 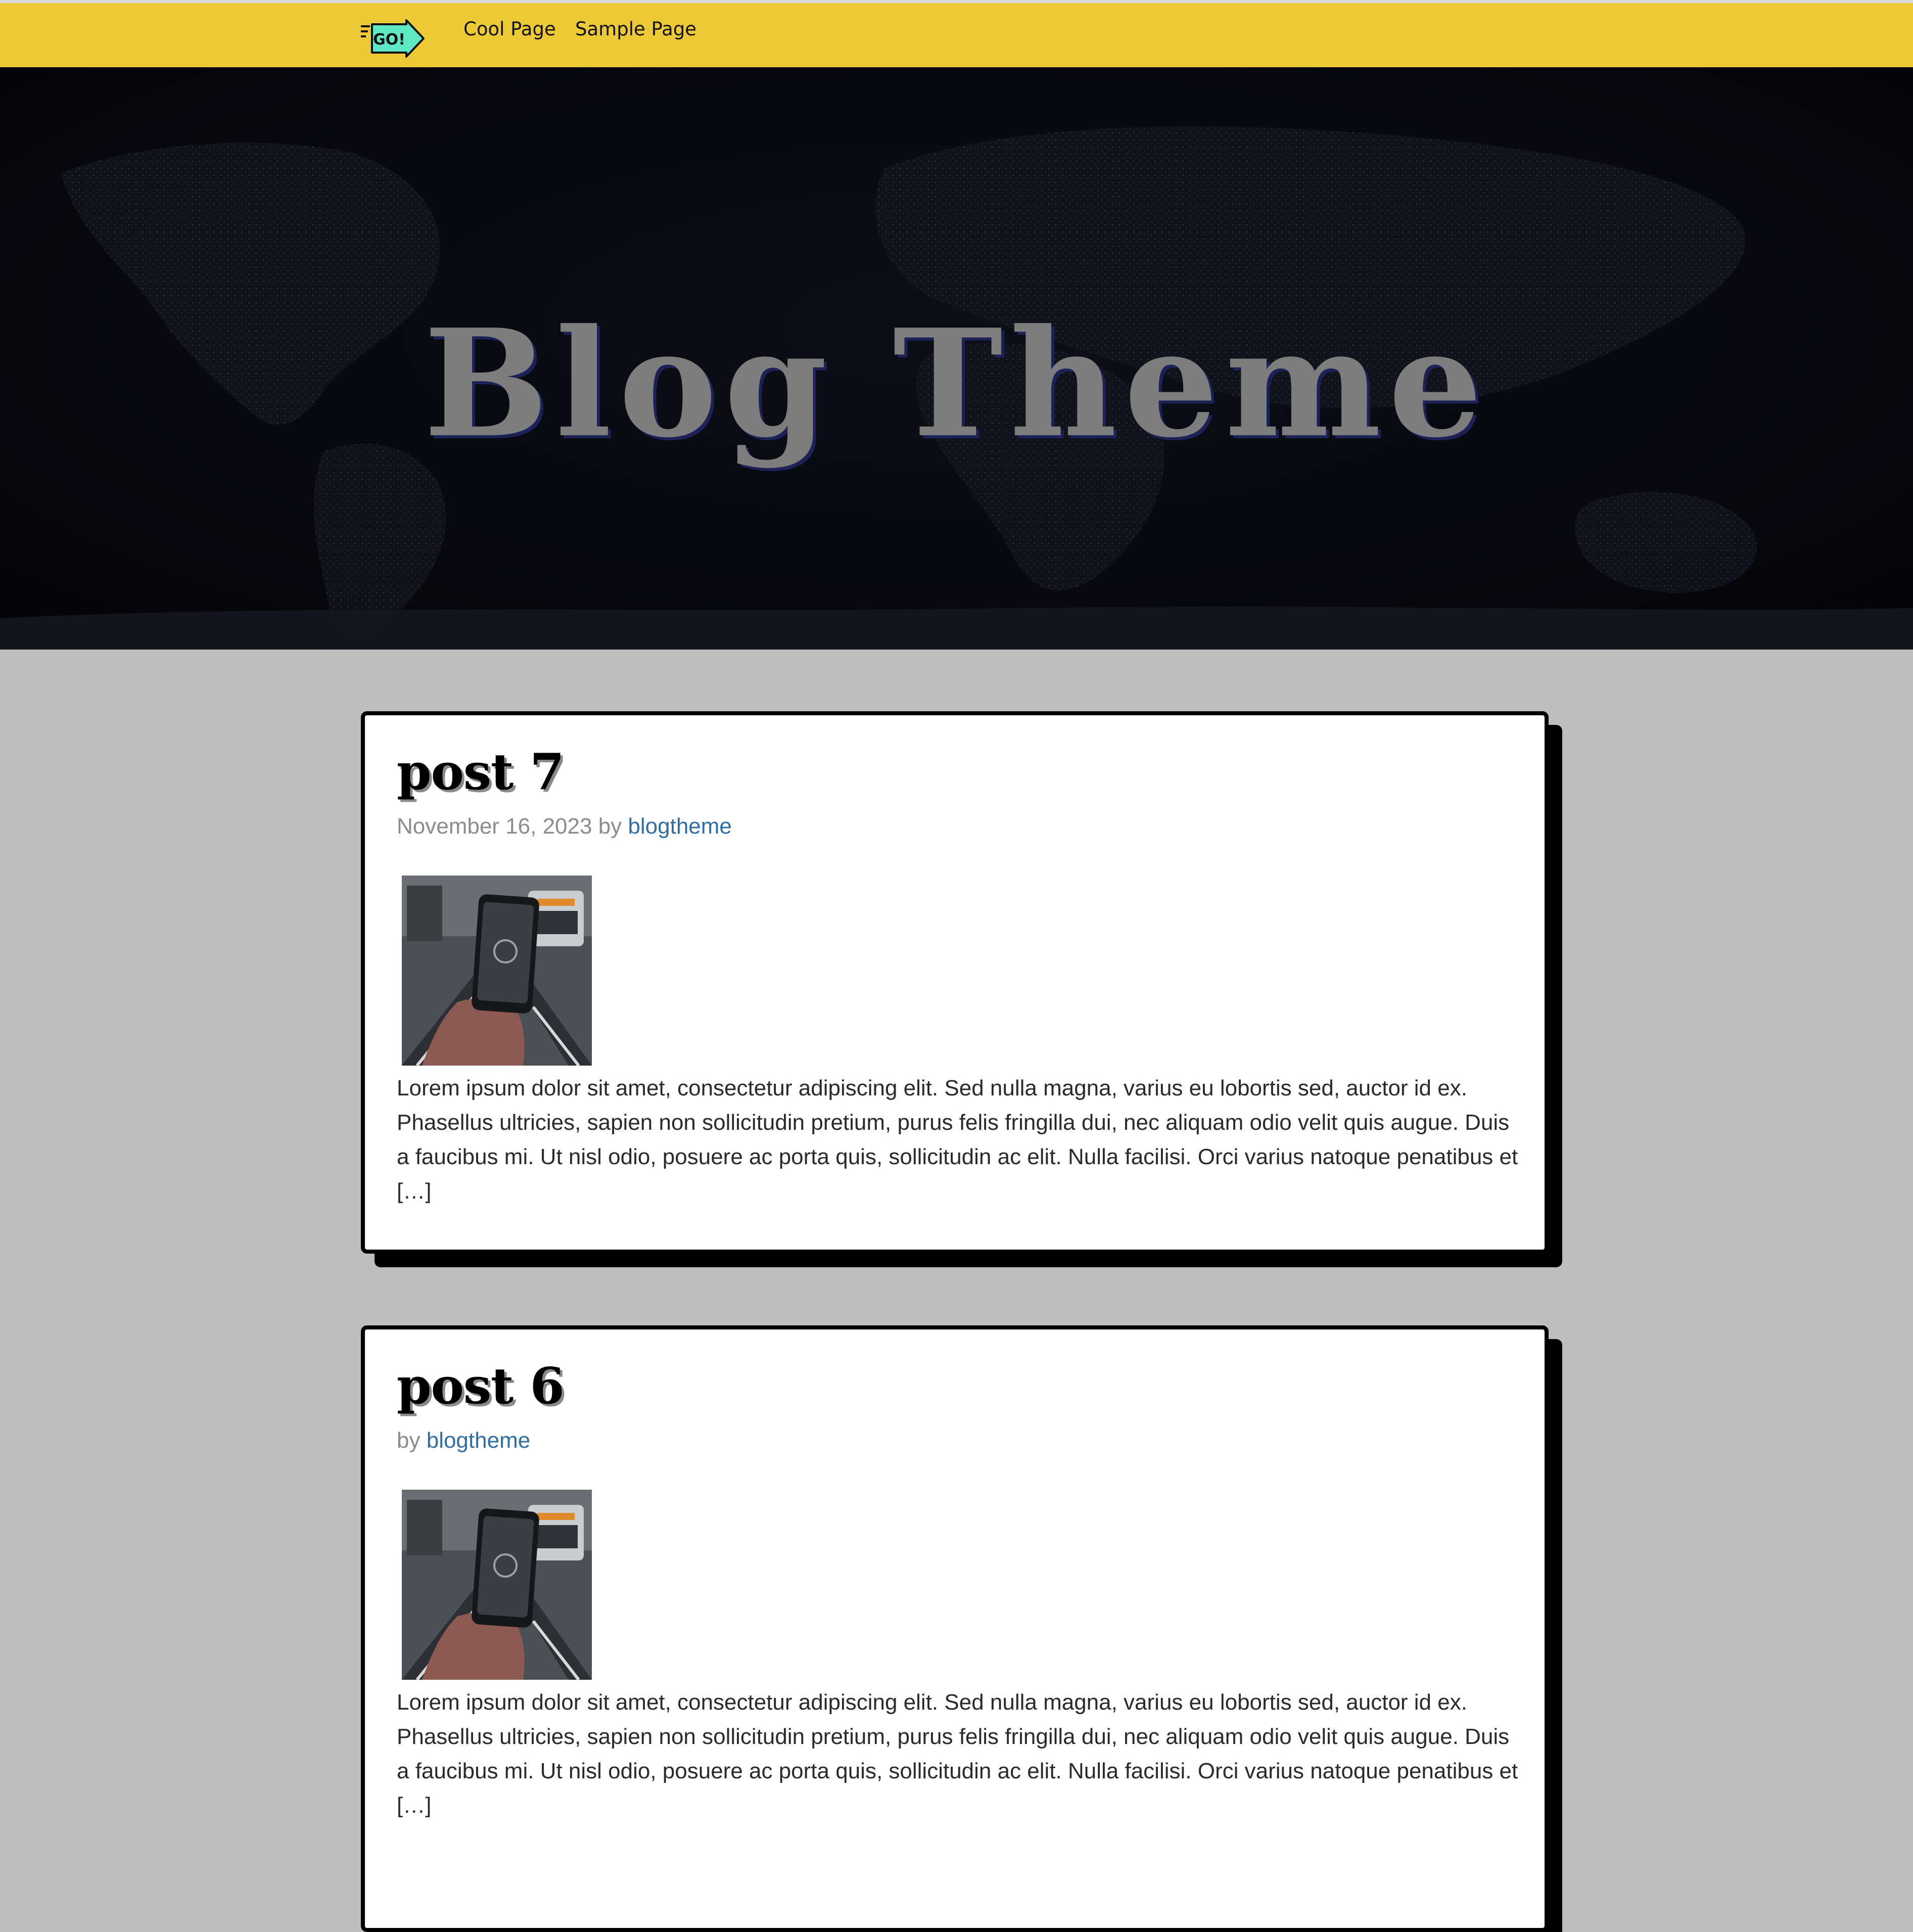 I want to click on nav-link-sample-page: Sample Page, so click(x=635, y=29).